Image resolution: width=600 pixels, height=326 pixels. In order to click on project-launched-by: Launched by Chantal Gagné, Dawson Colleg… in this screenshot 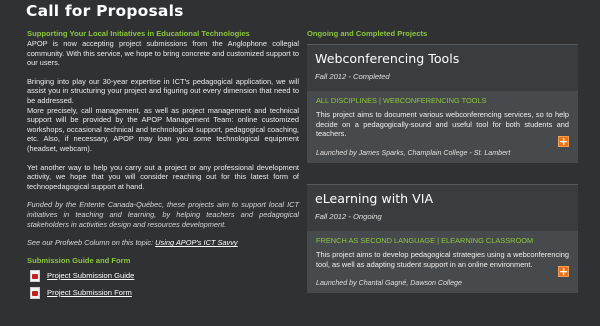, I will do `click(389, 283)`.